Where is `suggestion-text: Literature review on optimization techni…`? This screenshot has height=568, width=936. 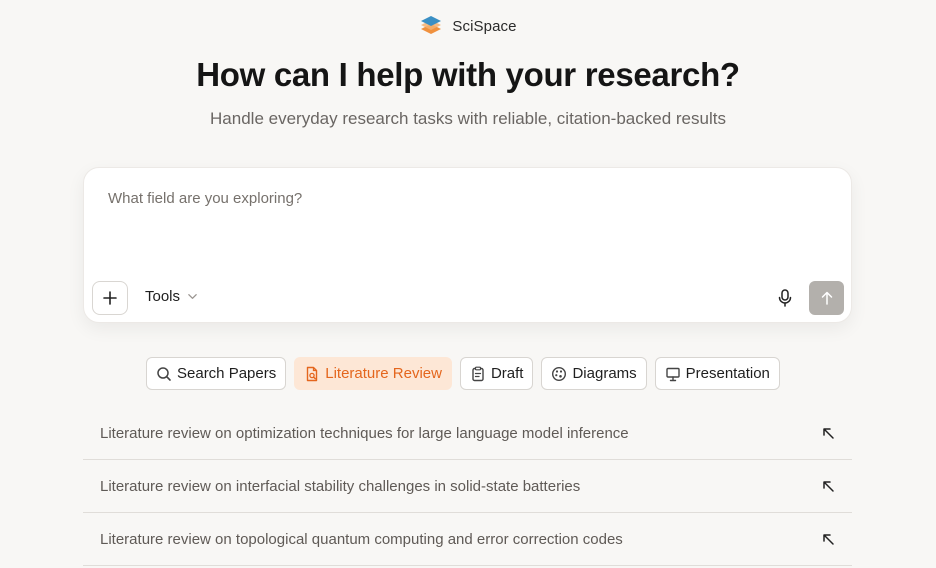
suggestion-text: Literature review on optimization techni… is located at coordinates (364, 433).